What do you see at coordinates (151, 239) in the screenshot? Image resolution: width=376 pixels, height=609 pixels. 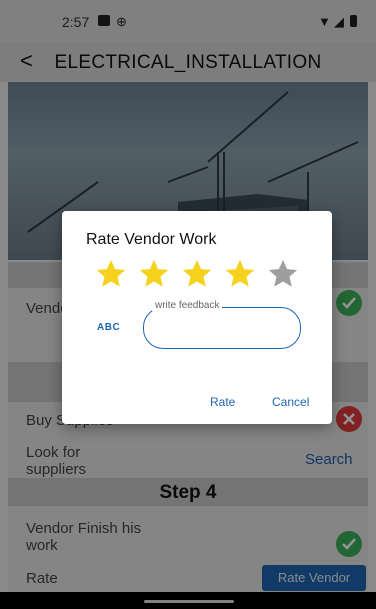 I see `dialog-title: Rate Vendor Work` at bounding box center [151, 239].